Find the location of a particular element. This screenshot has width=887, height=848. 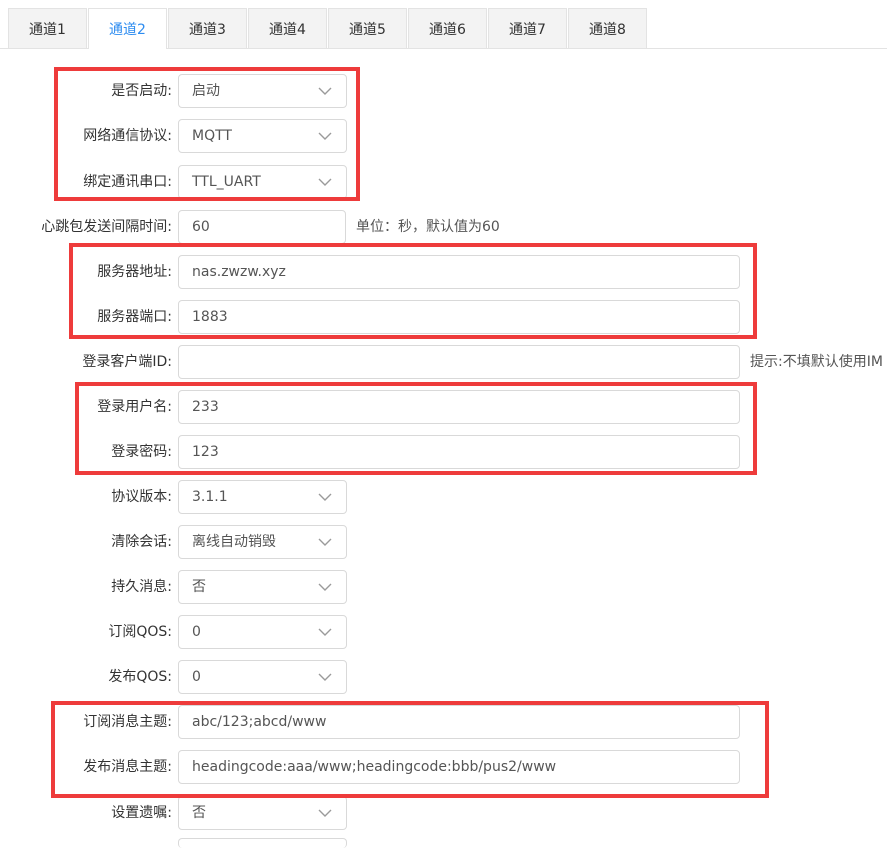

heartbeat-input: 60 is located at coordinates (262, 227).